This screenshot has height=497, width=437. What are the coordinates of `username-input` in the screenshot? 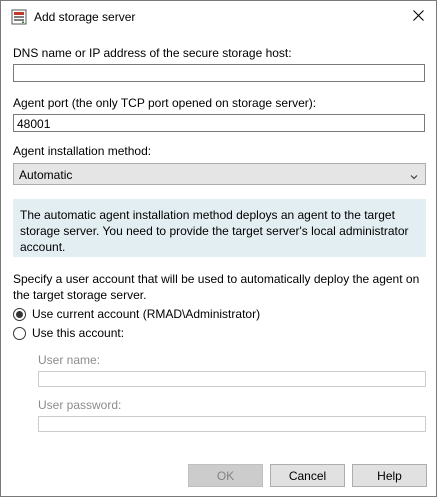 It's located at (232, 379).